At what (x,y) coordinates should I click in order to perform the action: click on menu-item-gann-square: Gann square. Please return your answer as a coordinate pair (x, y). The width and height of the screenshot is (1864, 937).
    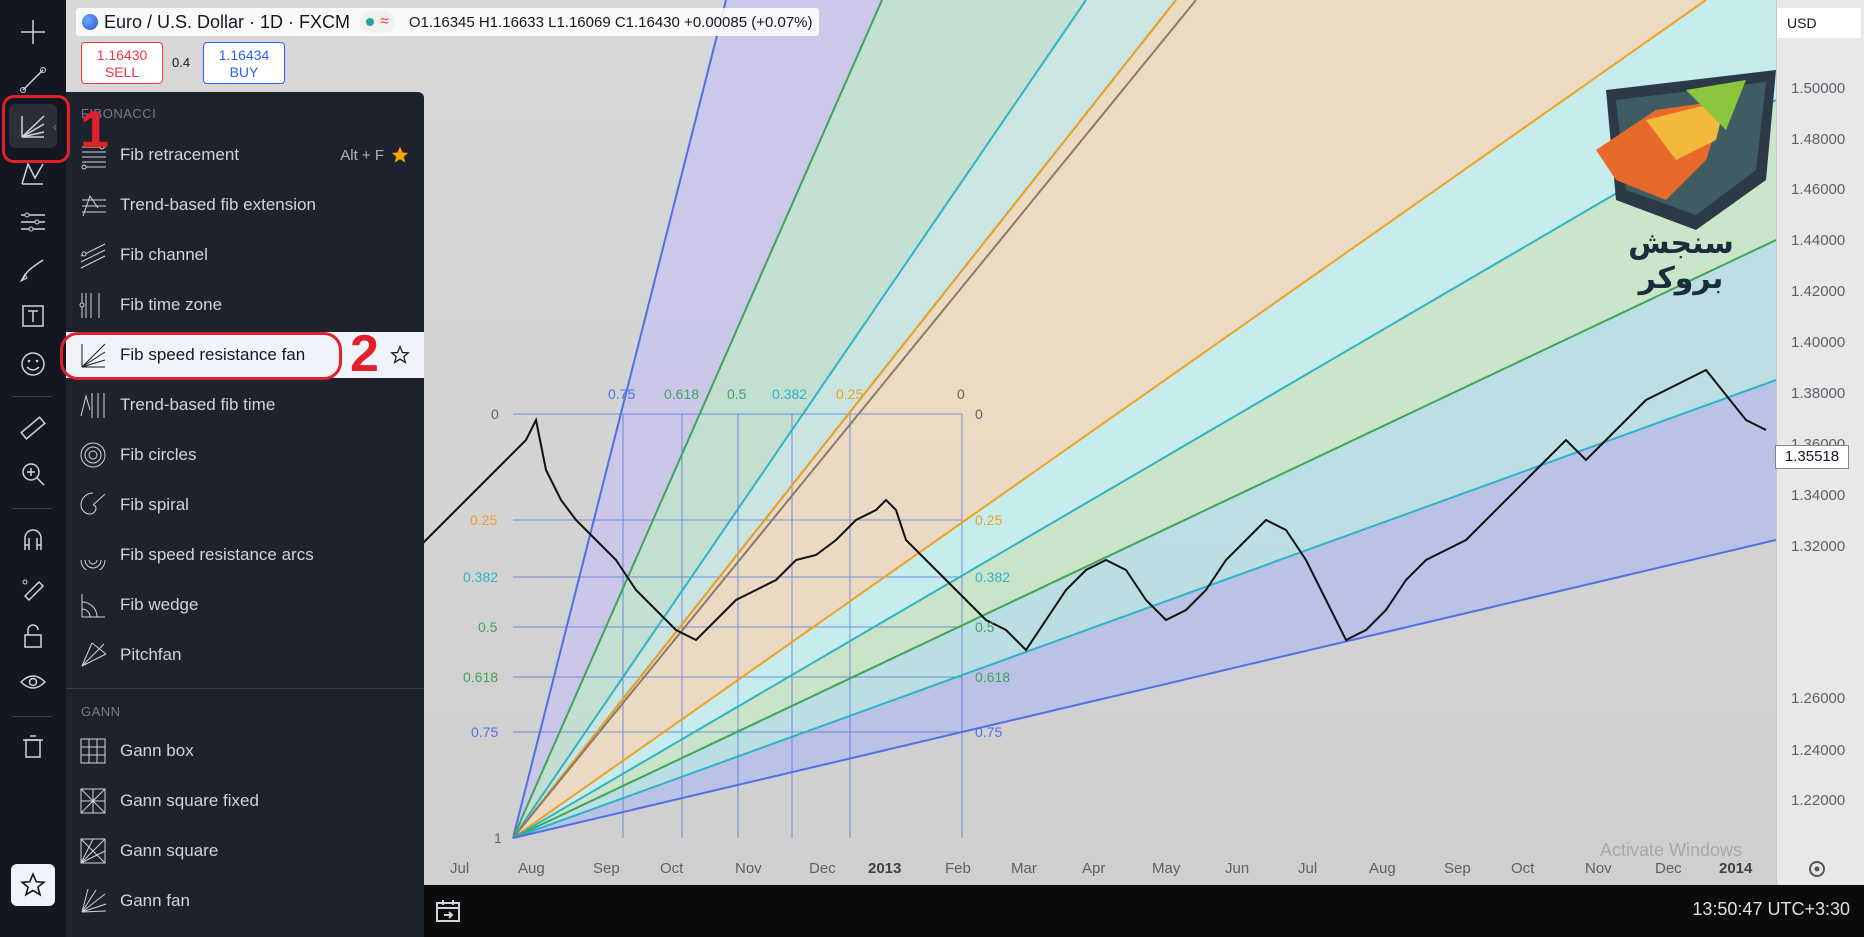
    Looking at the image, I should click on (245, 851).